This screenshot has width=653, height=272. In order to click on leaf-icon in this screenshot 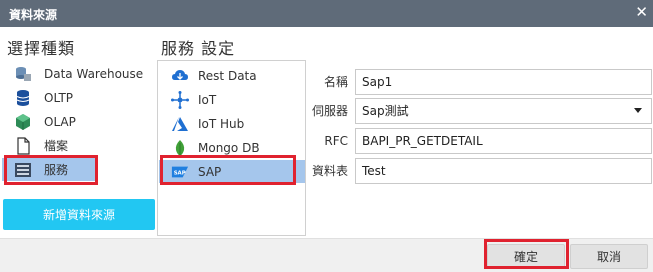, I will do `click(180, 148)`.